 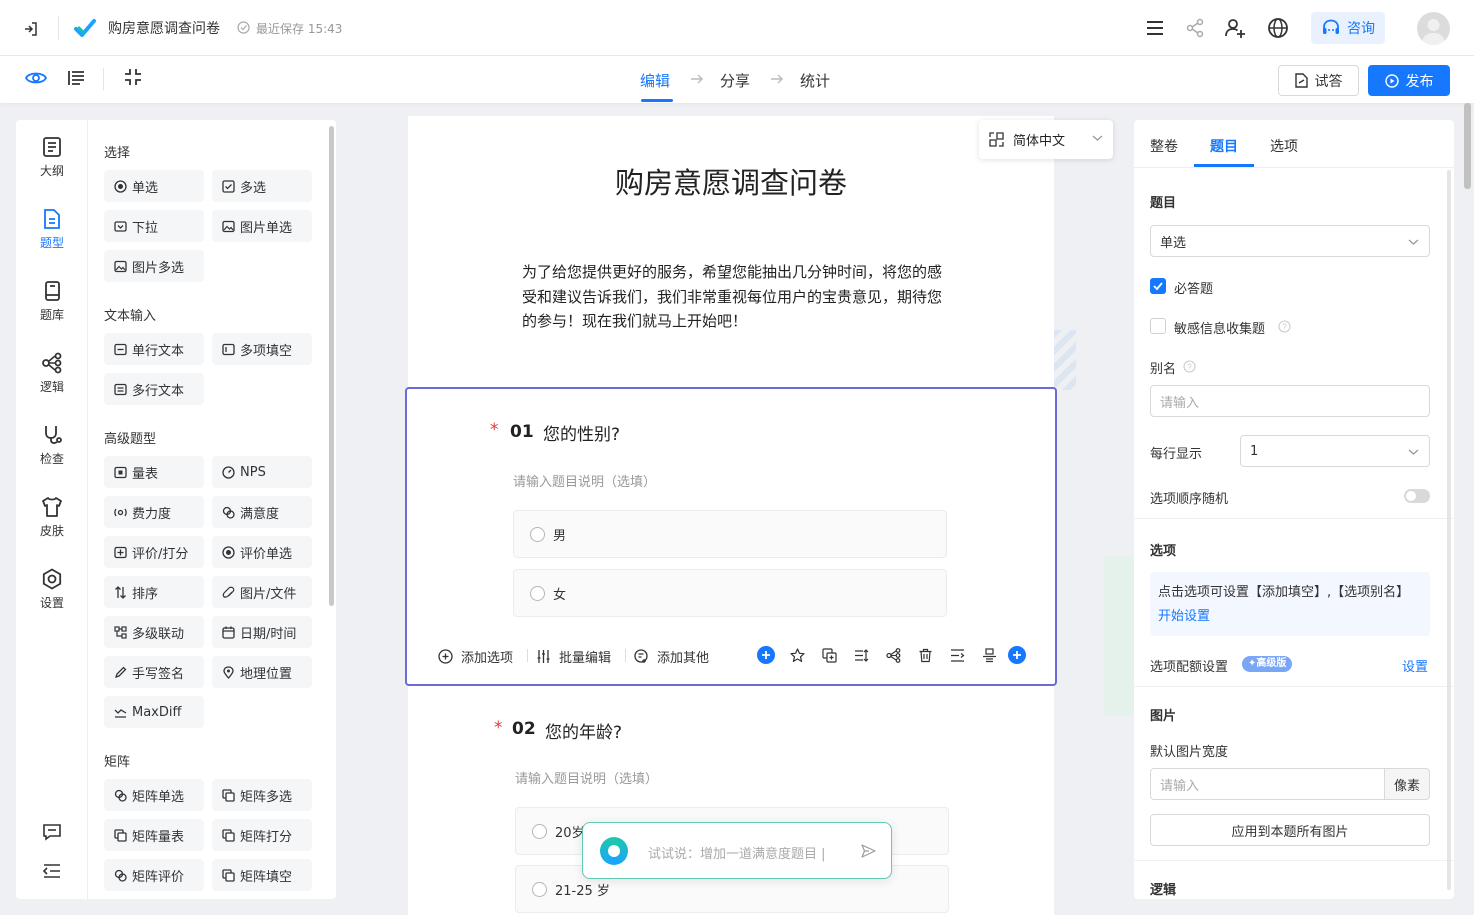 What do you see at coordinates (1278, 28) in the screenshot?
I see `globe-icon` at bounding box center [1278, 28].